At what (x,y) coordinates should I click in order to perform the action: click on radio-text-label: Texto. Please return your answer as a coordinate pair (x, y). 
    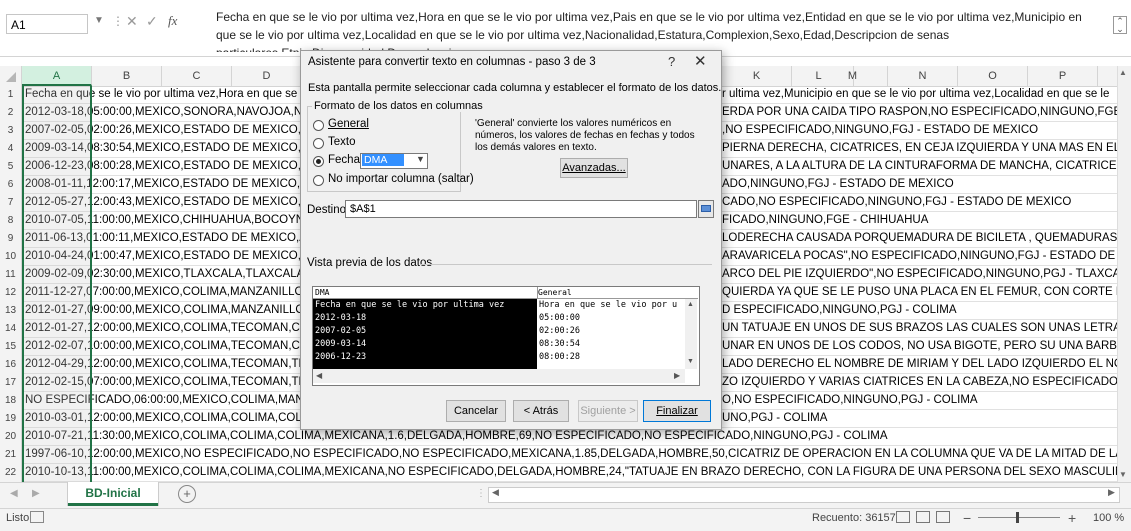
    Looking at the image, I should click on (342, 142).